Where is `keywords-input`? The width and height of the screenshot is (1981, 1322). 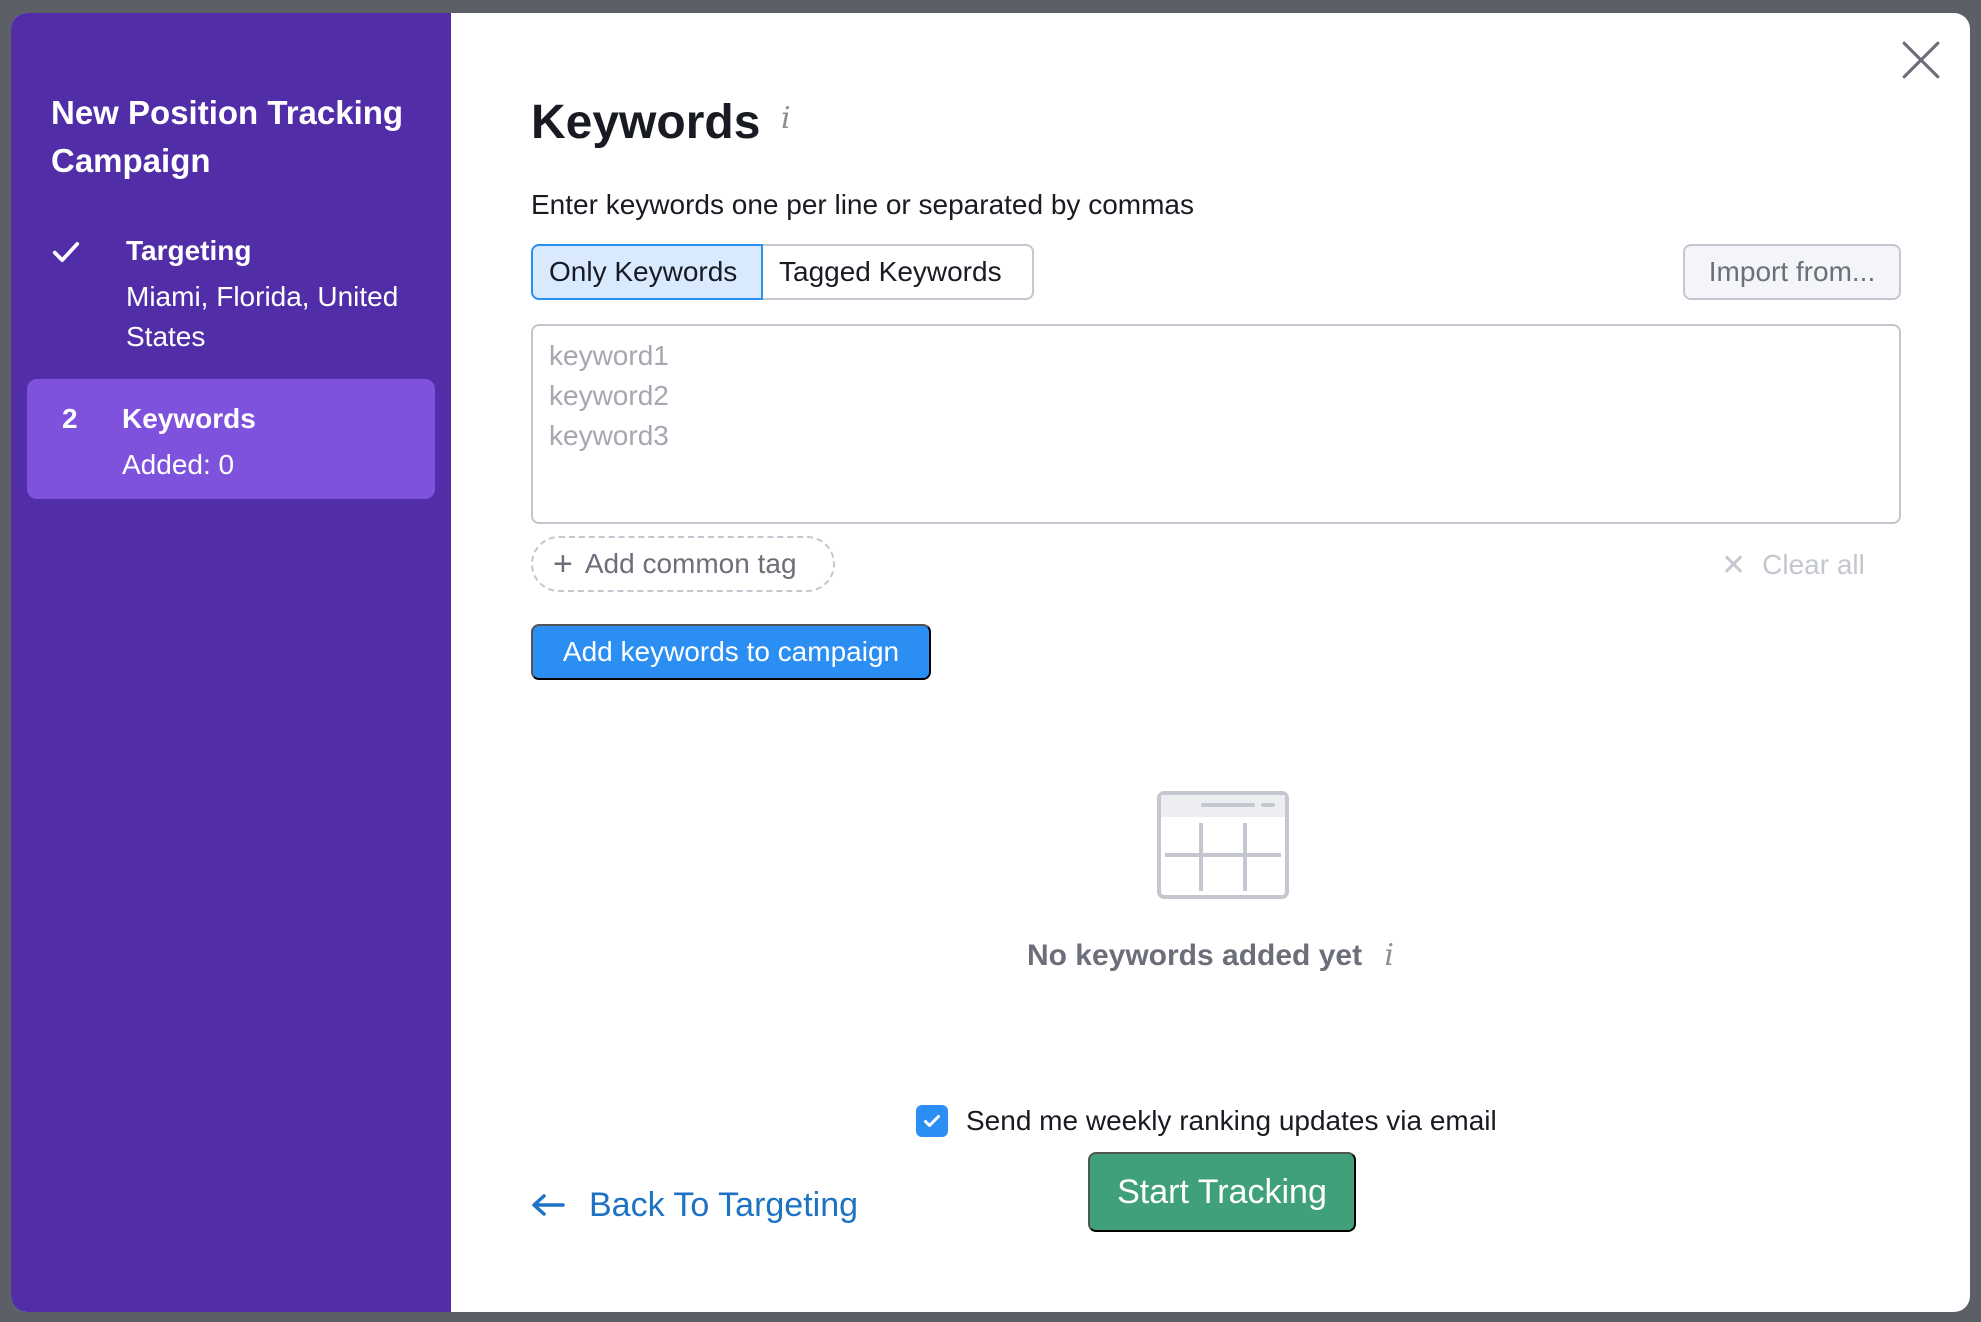 keywords-input is located at coordinates (1216, 424).